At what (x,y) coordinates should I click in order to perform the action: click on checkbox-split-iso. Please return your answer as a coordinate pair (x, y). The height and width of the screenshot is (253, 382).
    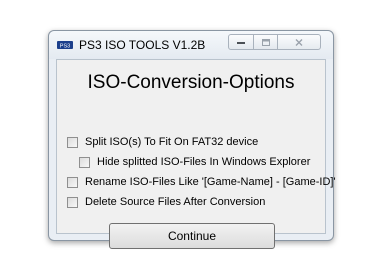
    Looking at the image, I should click on (72, 142).